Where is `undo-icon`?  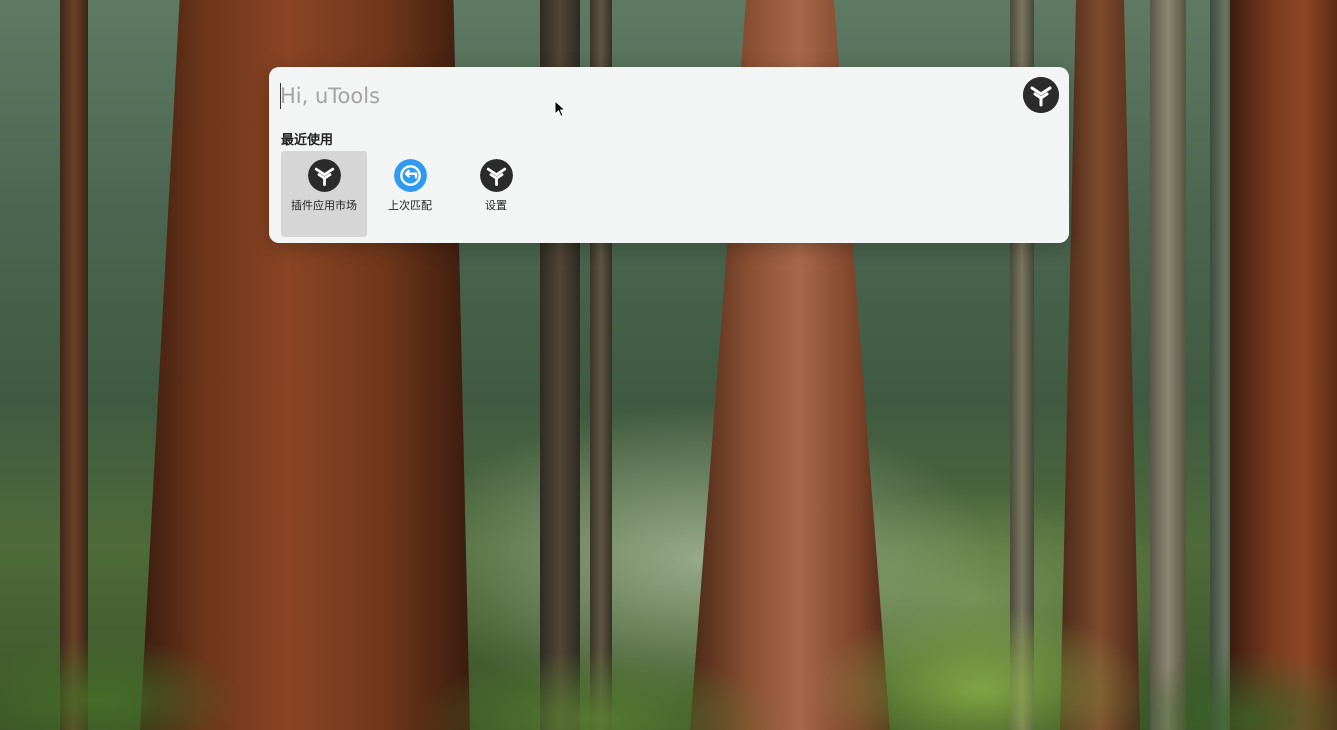 undo-icon is located at coordinates (410, 175).